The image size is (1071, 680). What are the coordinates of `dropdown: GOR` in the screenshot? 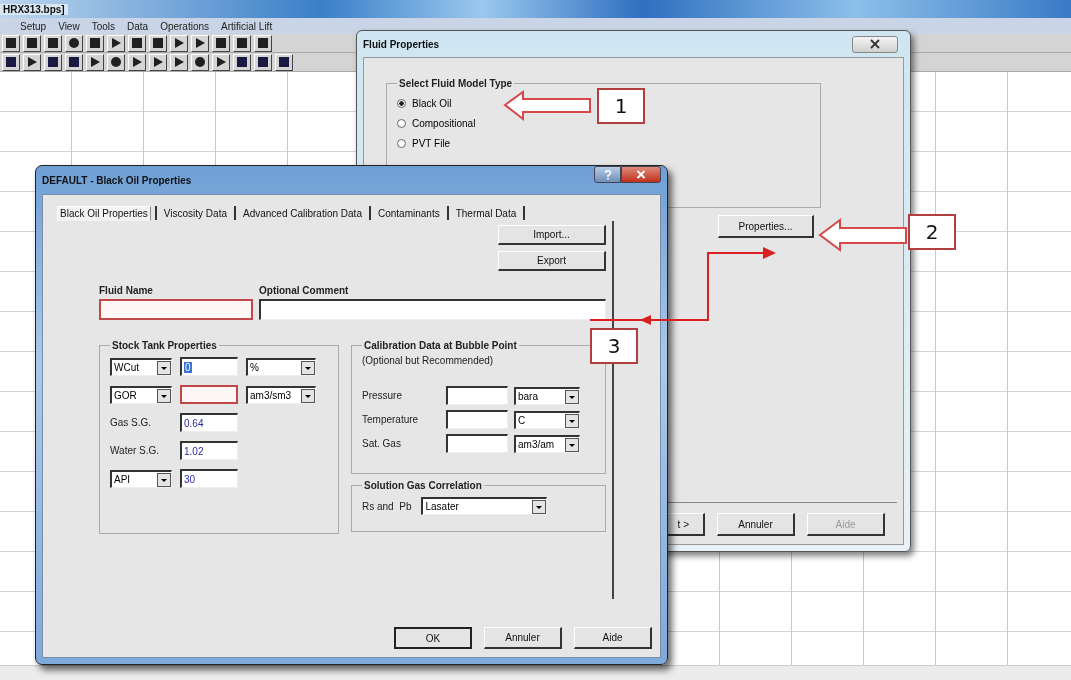 It's located at (141, 394).